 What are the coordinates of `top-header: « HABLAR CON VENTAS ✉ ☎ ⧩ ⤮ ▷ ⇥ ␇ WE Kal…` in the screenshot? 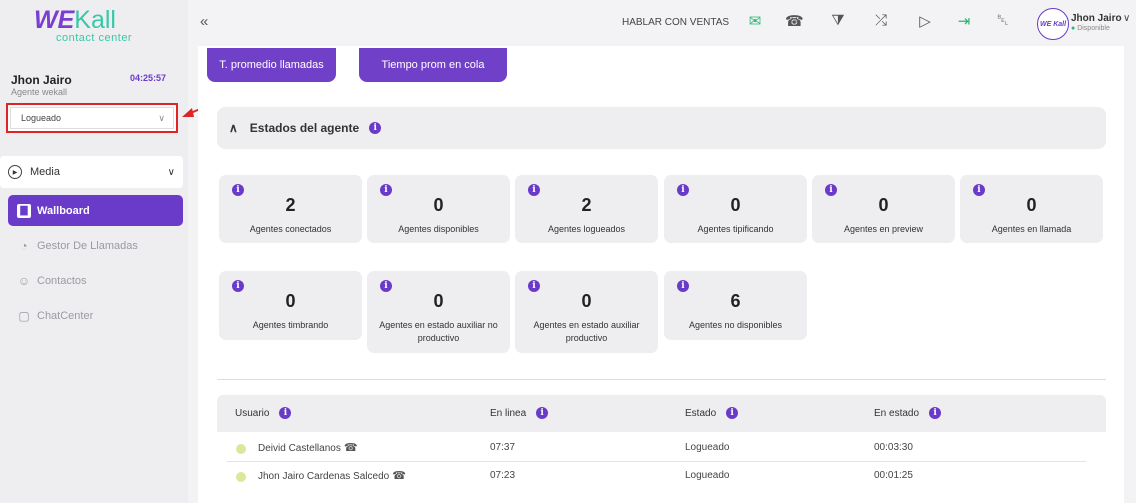 It's located at (662, 23).